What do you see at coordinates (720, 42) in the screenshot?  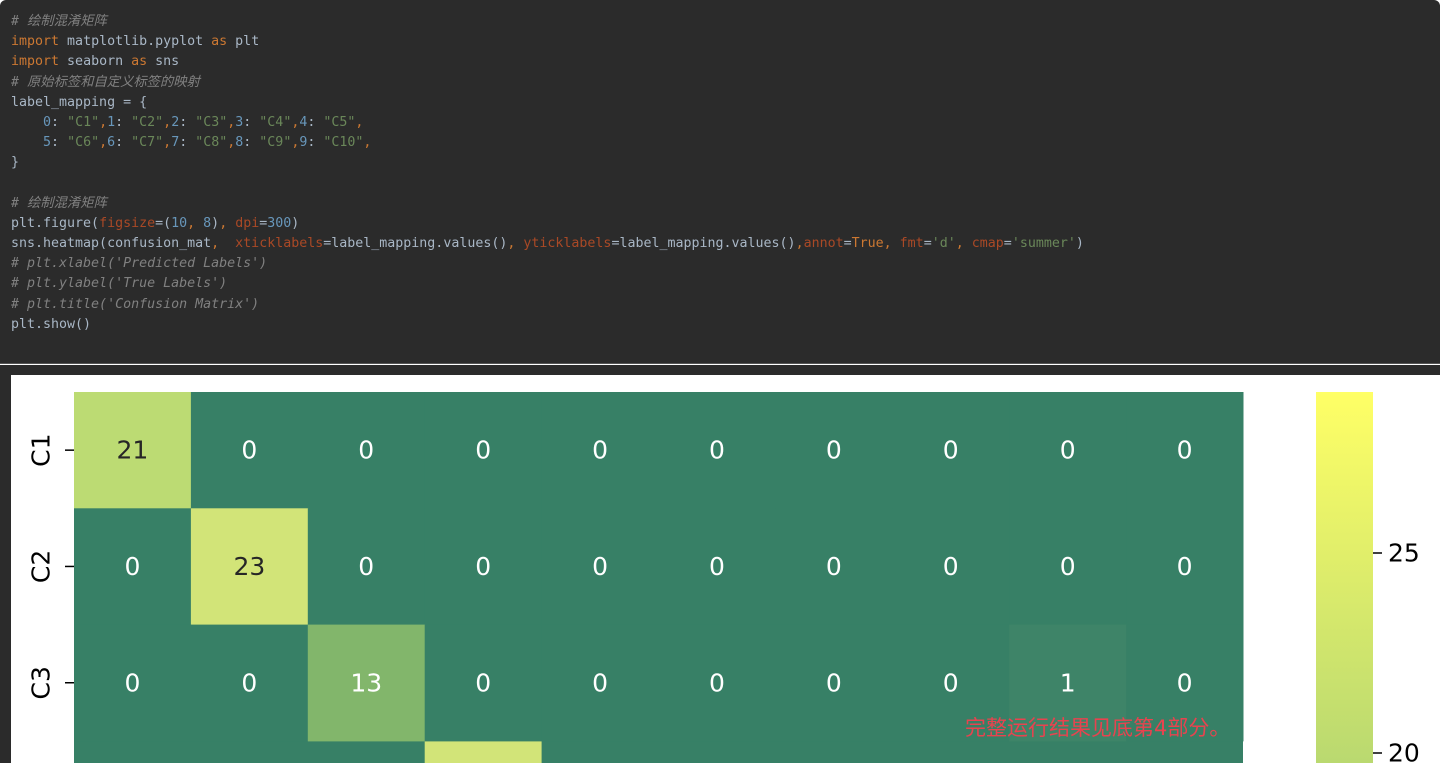 I see `code-line: import matplotlib.pyplot as plt` at bounding box center [720, 42].